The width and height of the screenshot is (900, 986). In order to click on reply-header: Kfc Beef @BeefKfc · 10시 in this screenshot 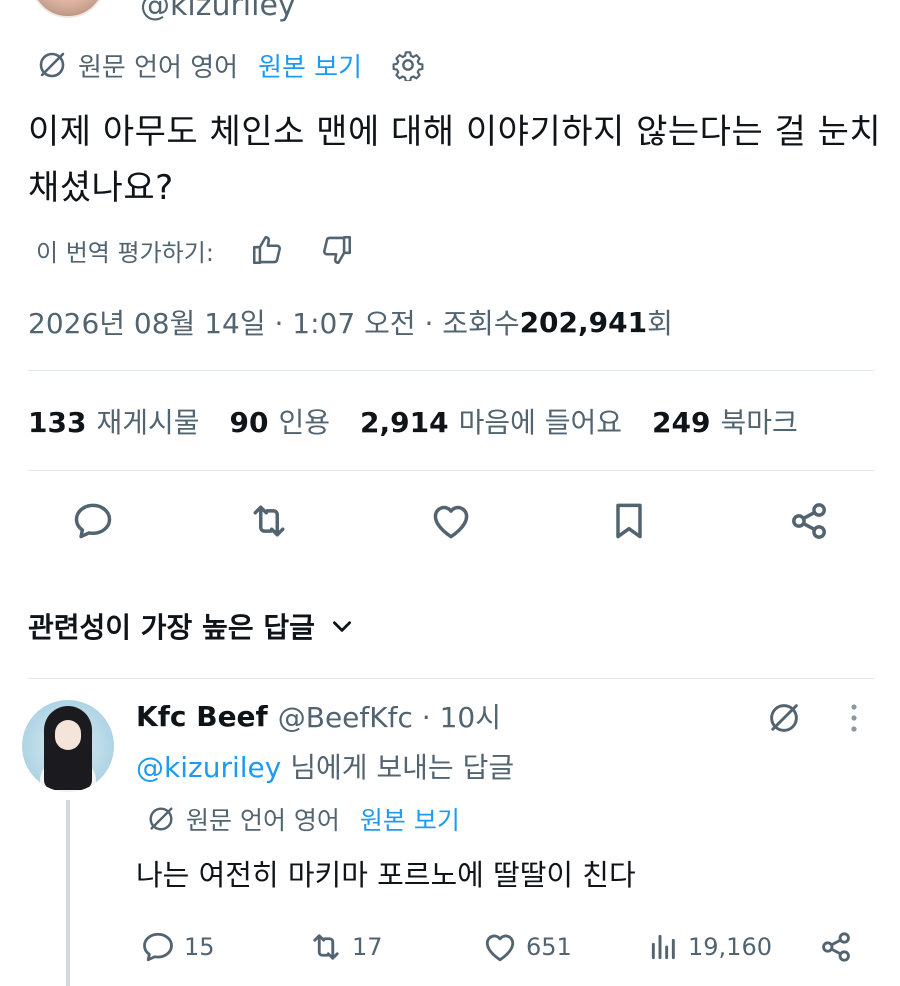, I will do `click(318, 716)`.